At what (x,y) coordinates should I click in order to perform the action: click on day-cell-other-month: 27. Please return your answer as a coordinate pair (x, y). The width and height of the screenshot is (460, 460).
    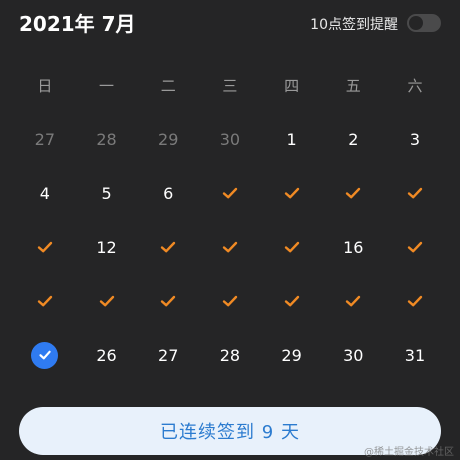
    Looking at the image, I should click on (45, 139).